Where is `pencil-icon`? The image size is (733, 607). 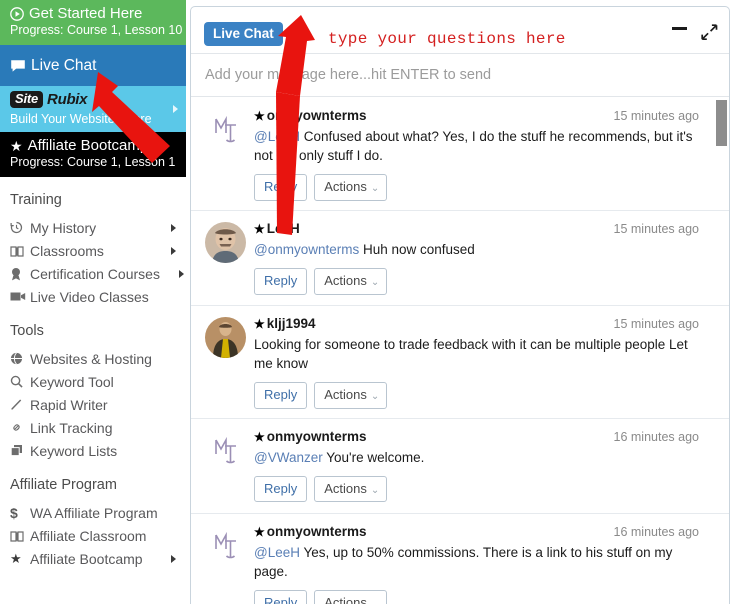 pencil-icon is located at coordinates (20, 404).